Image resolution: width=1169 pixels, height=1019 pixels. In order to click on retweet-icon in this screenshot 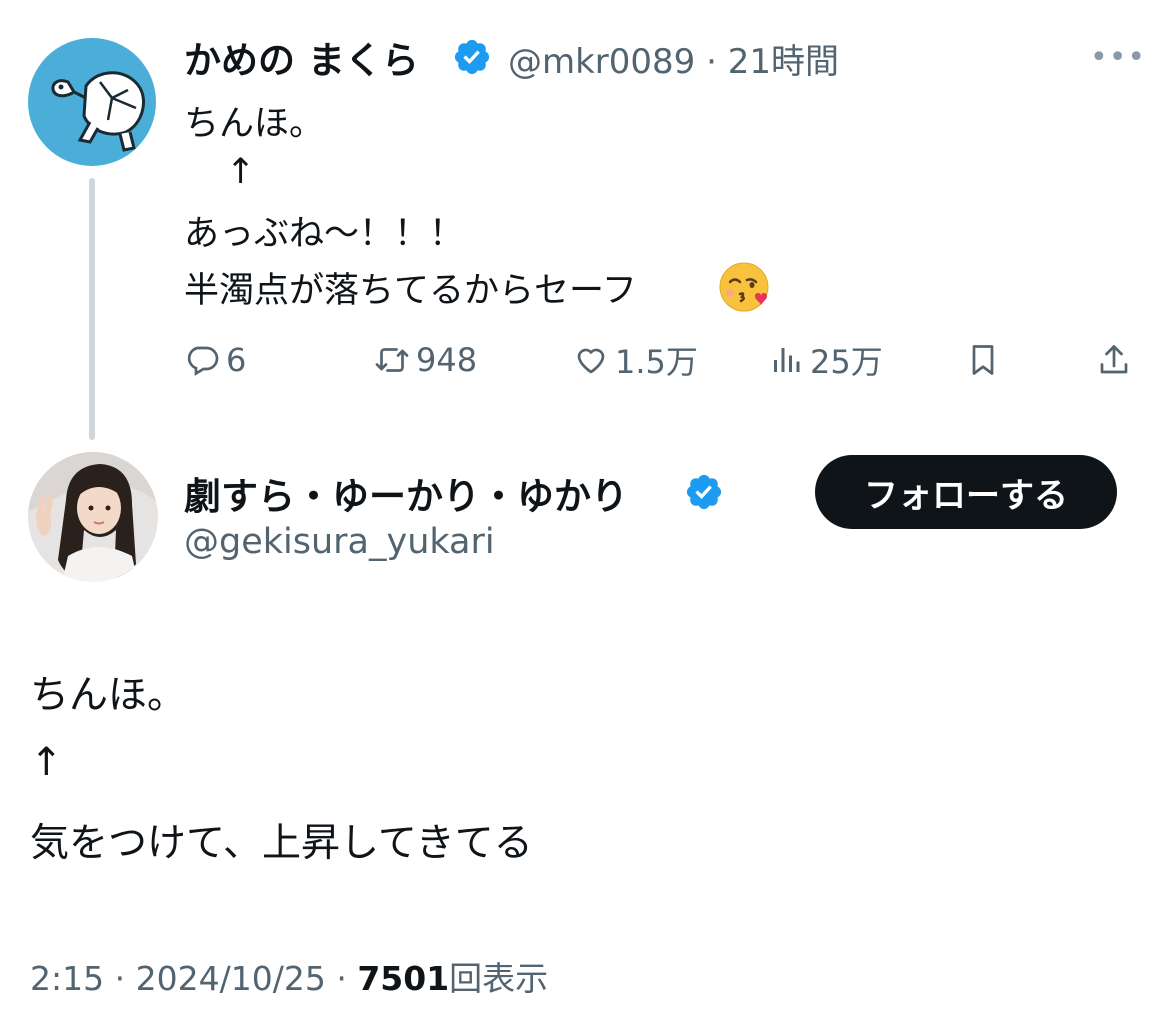, I will do `click(392, 360)`.